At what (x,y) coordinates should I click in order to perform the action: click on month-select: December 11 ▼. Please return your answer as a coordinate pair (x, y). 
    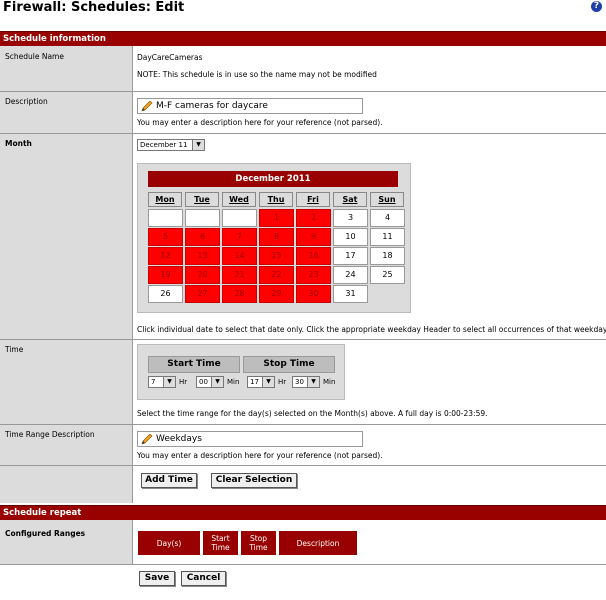
    Looking at the image, I should click on (171, 145).